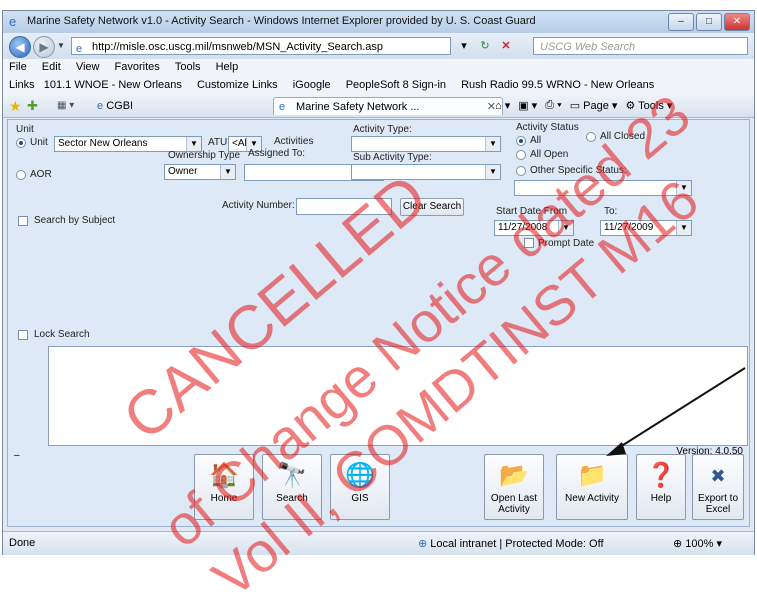 The height and width of the screenshot is (610, 757). Describe the element at coordinates (25, 129) in the screenshot. I see `unit-group-label: Unit` at that location.